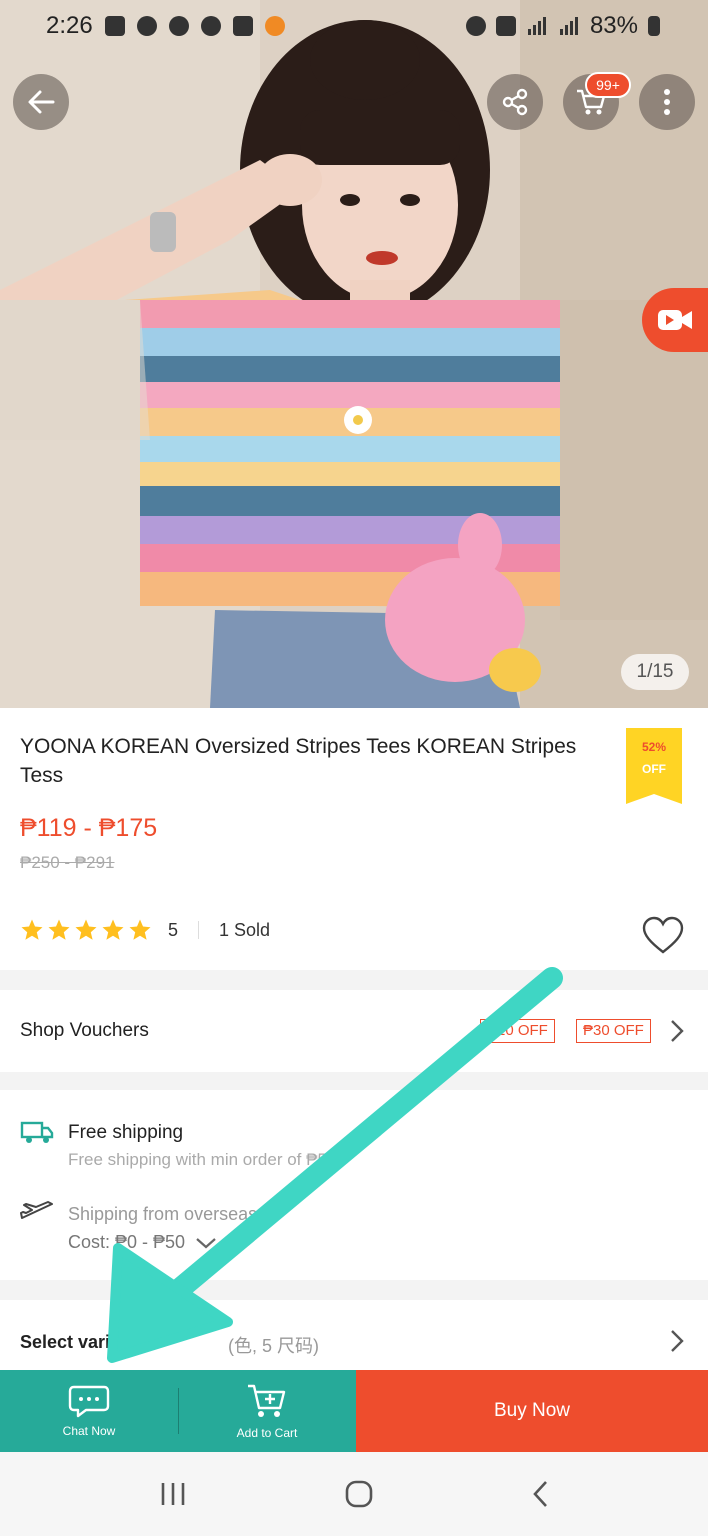 The height and width of the screenshot is (1536, 708). What do you see at coordinates (274, 26) in the screenshot?
I see `shopee-icon` at bounding box center [274, 26].